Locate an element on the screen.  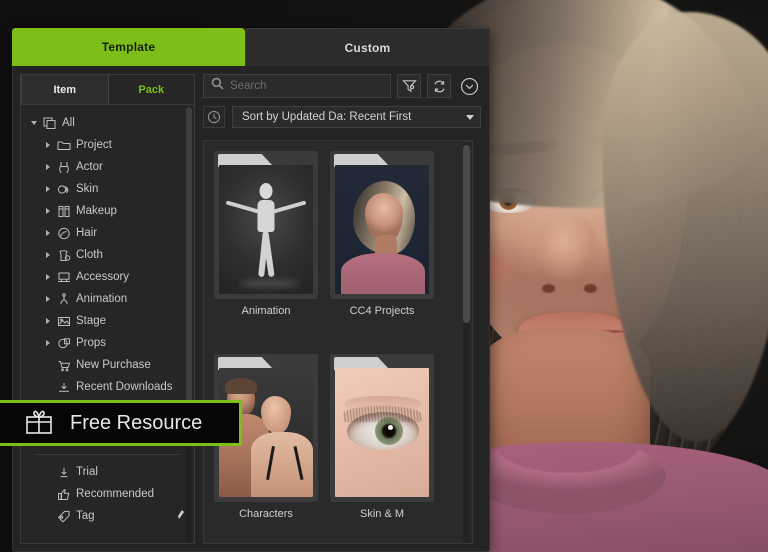
sidebar-tab-item: Item is located at coordinates (65, 89).